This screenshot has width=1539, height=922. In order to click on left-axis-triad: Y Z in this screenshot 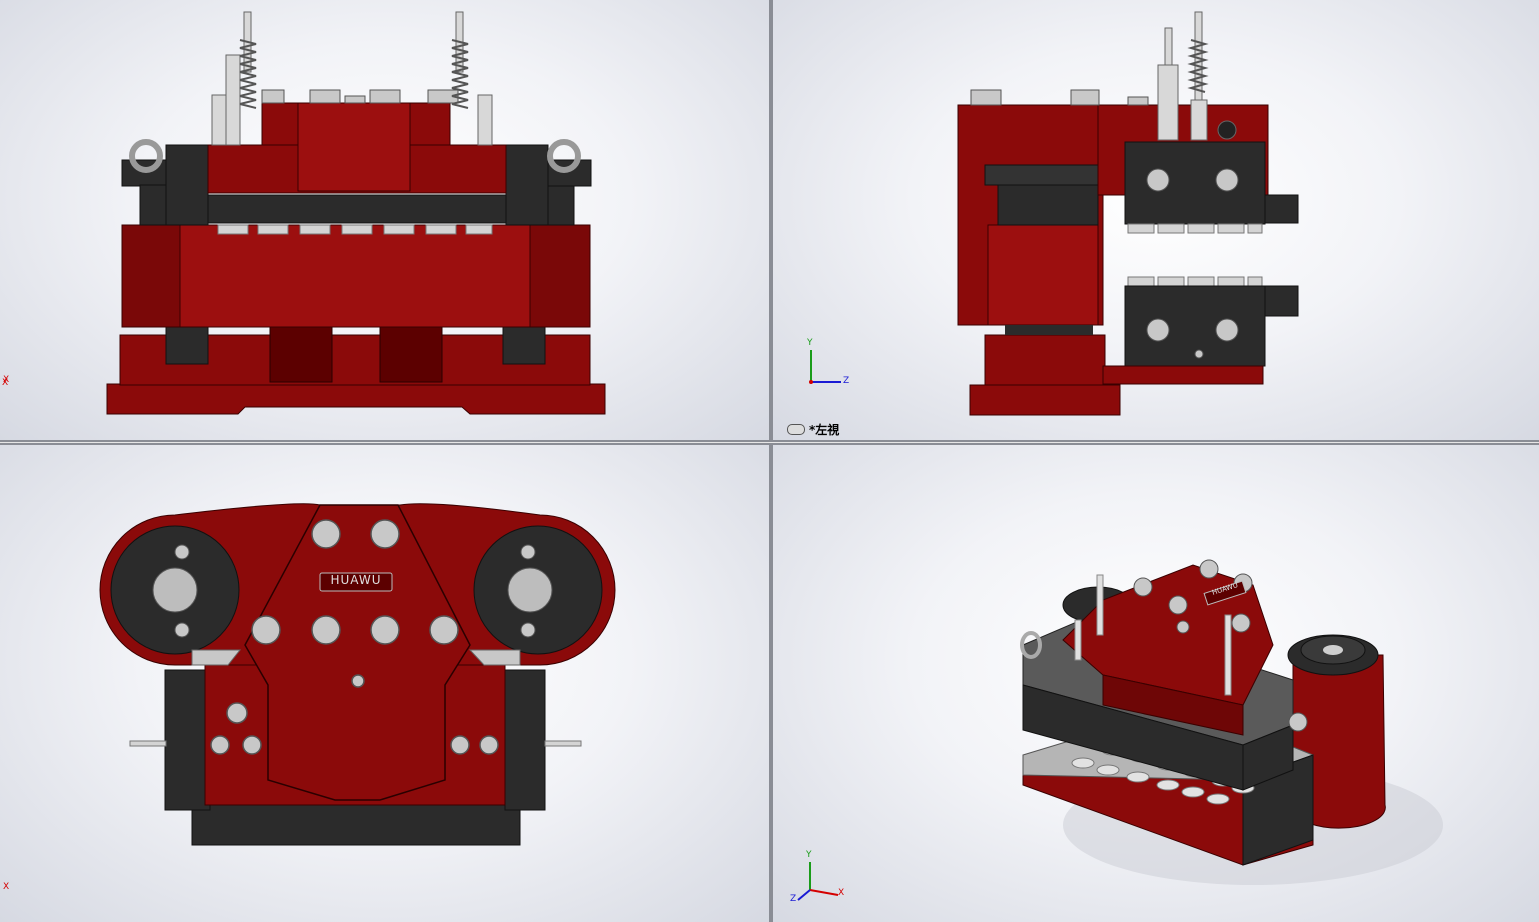, I will do `click(828, 365)`.